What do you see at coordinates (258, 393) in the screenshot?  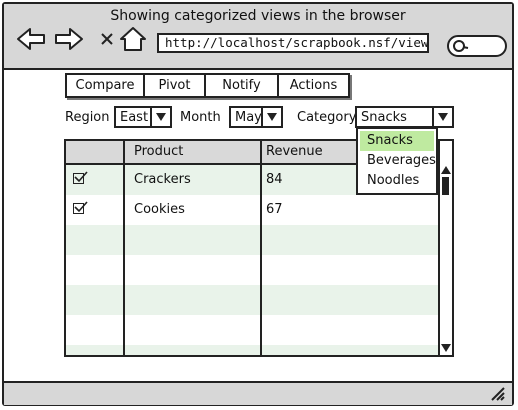 I see `status-bar` at bounding box center [258, 393].